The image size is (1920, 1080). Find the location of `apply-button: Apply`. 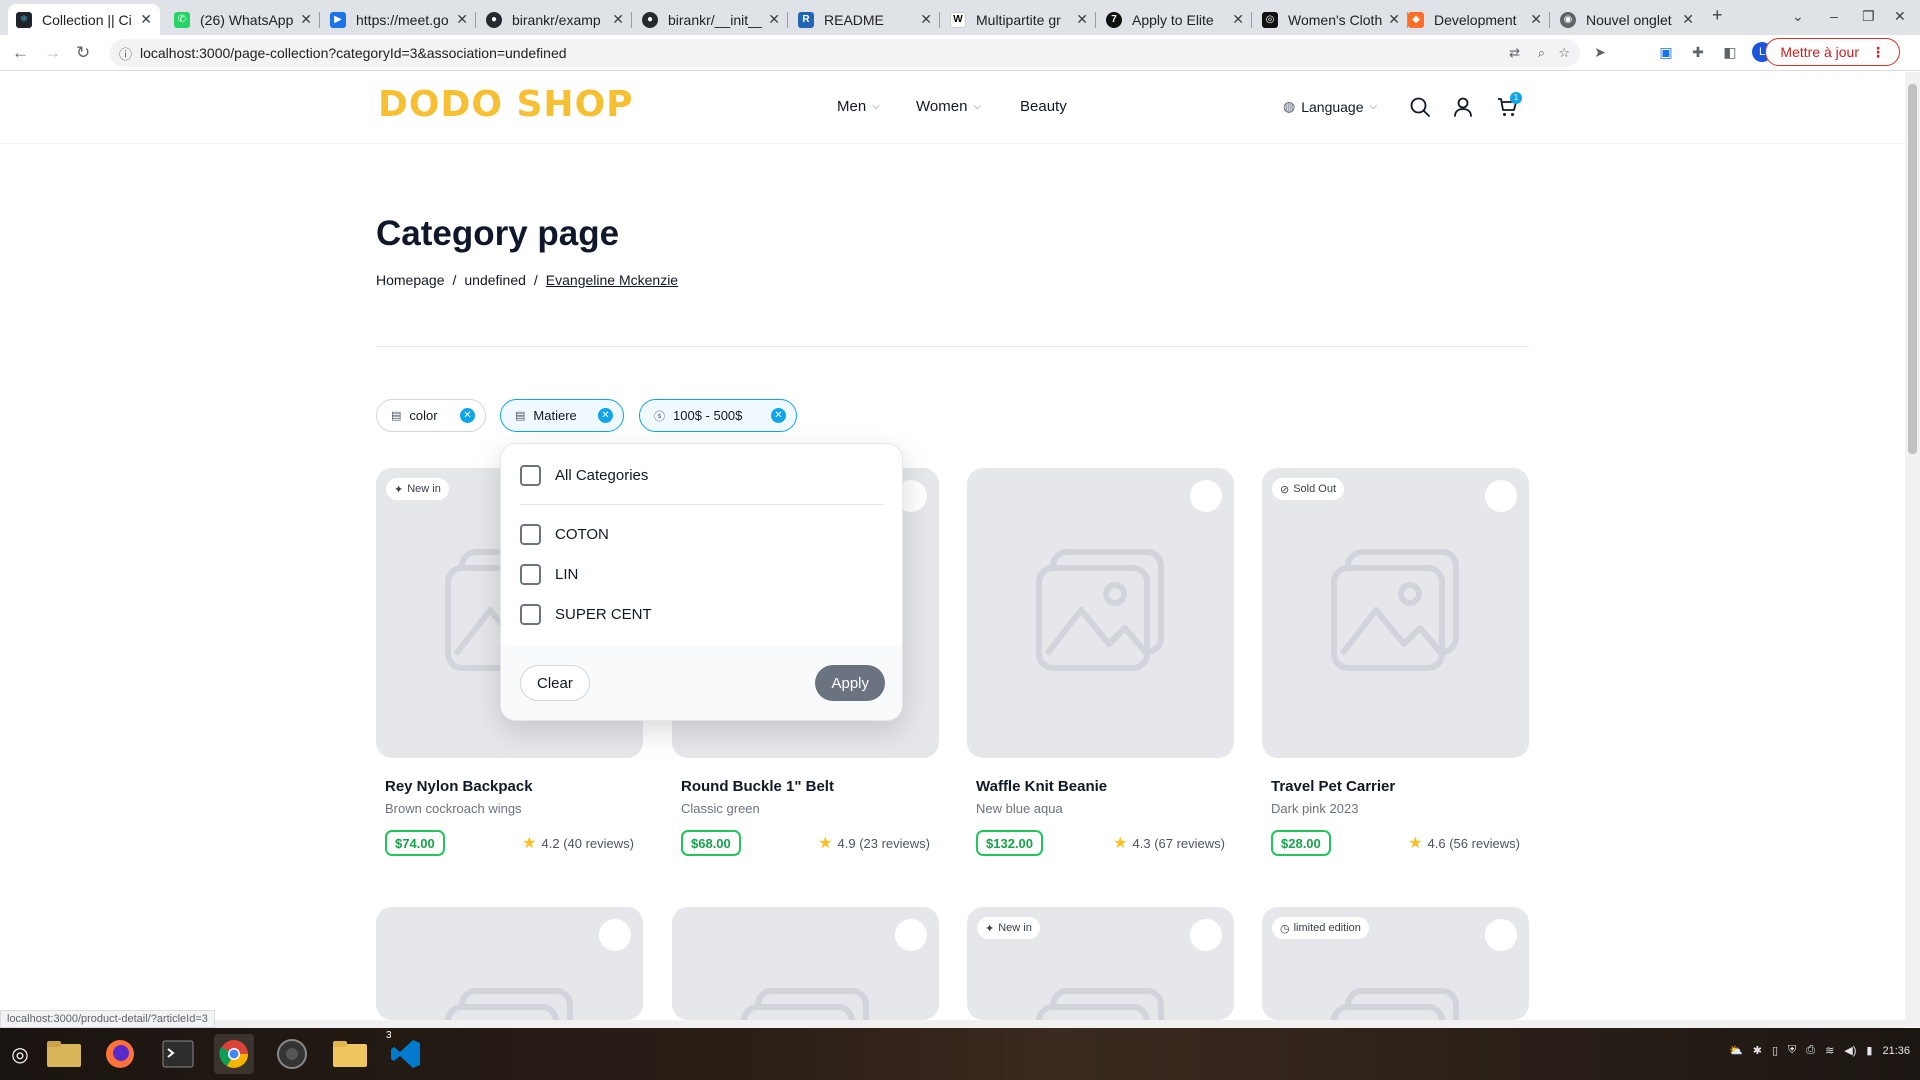

apply-button: Apply is located at coordinates (850, 683).